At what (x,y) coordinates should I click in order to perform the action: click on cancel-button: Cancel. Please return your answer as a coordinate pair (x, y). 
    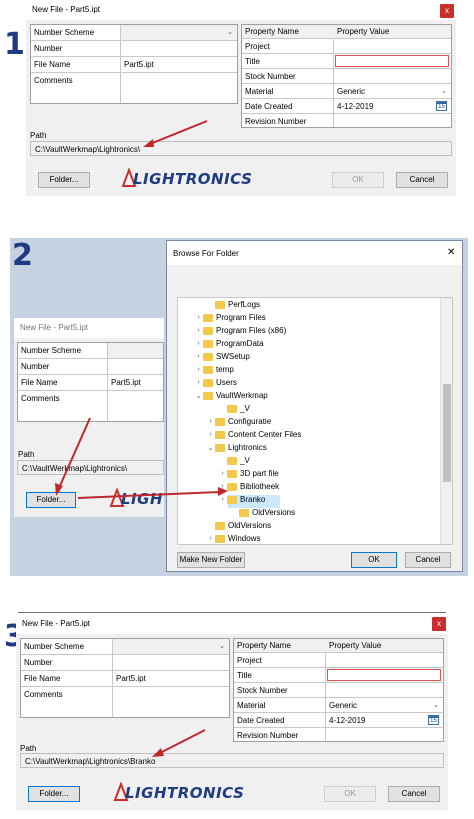
    Looking at the image, I should click on (414, 794).